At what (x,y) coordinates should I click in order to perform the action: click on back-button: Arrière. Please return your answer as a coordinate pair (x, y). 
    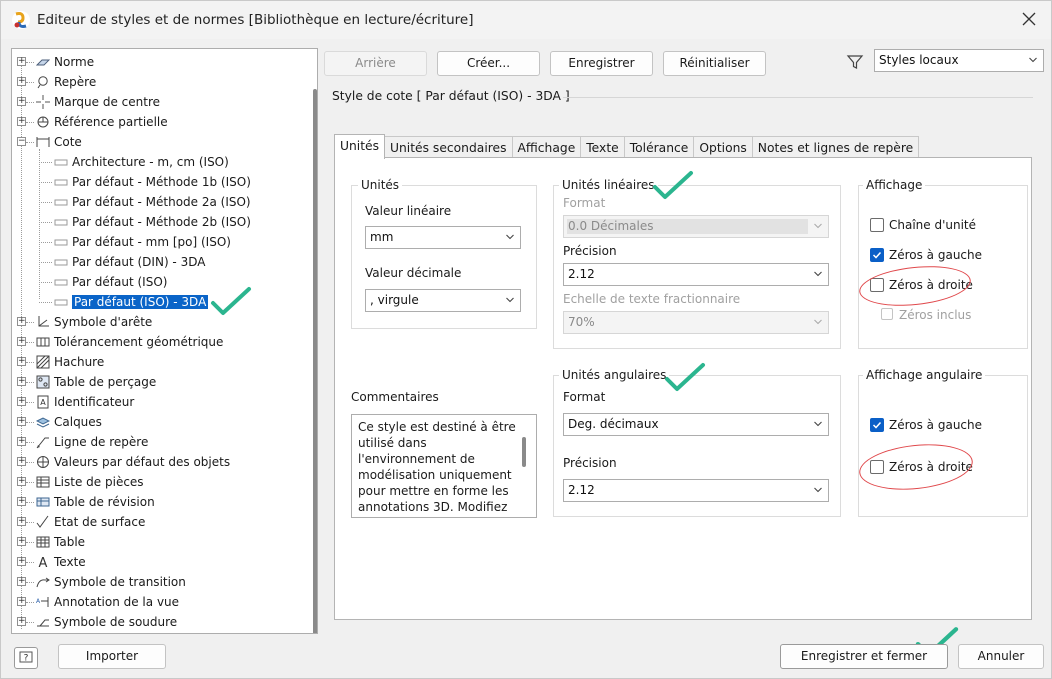
    Looking at the image, I should click on (375, 63).